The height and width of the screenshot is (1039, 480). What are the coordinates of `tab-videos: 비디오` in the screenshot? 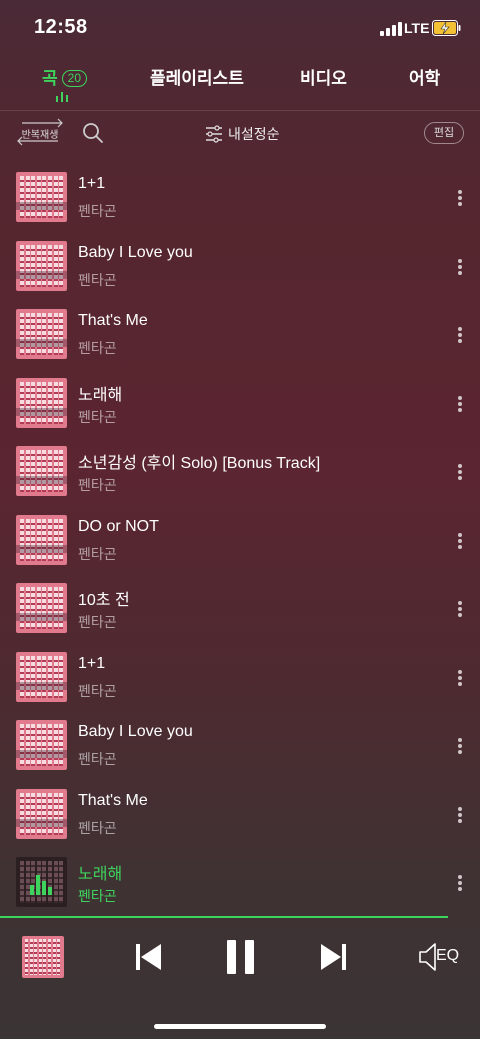 It's located at (323, 76).